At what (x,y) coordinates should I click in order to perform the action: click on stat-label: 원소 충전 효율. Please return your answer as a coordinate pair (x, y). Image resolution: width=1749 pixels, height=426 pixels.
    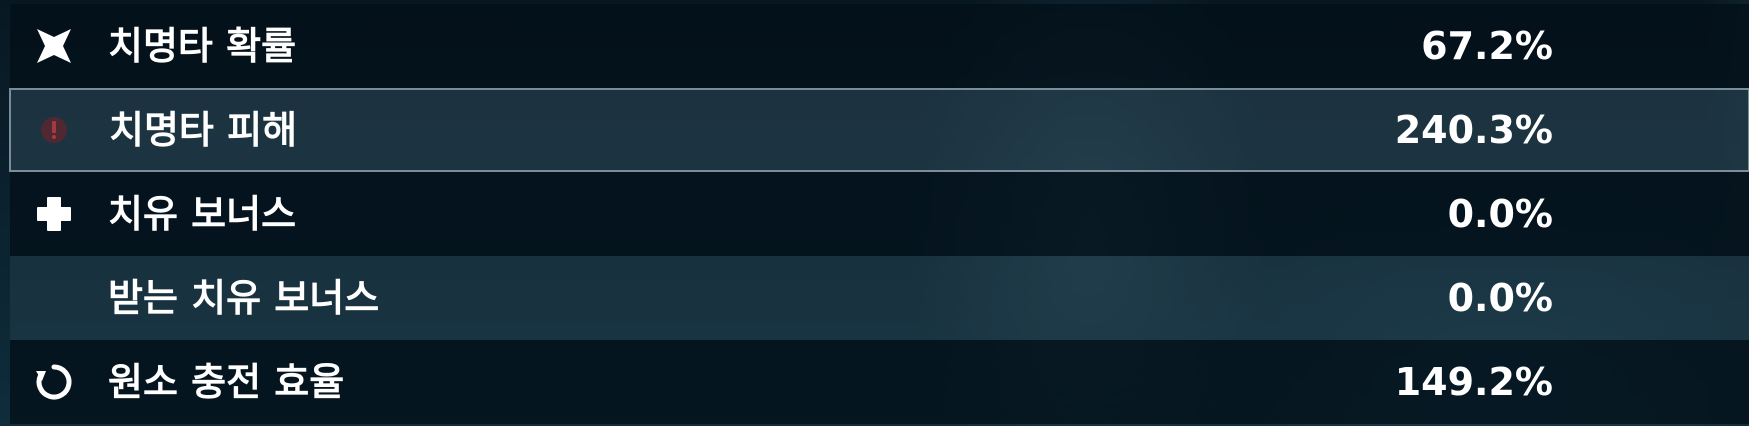
    Looking at the image, I should click on (226, 382).